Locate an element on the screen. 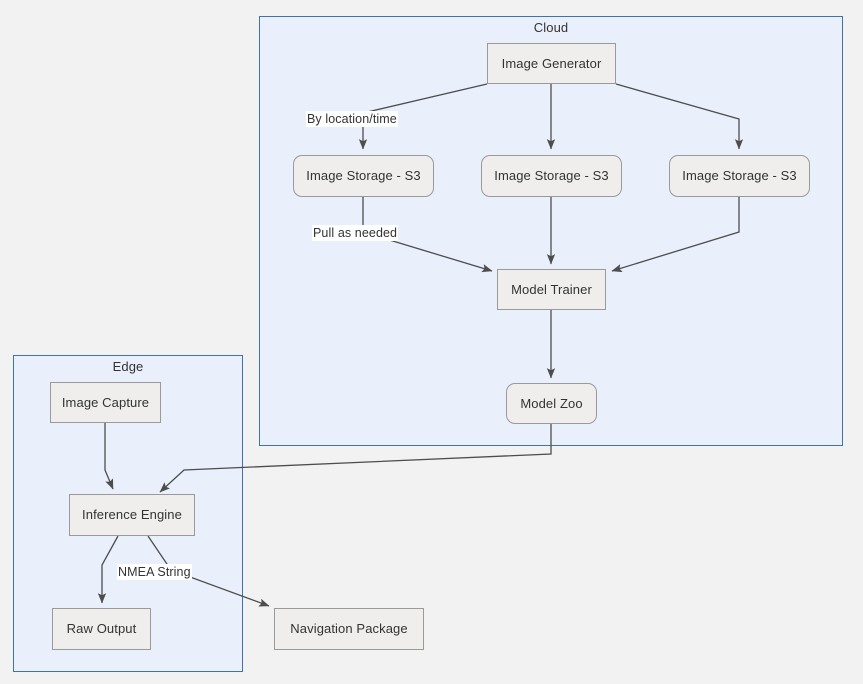  edge-label-nmea-string: NMEA String is located at coordinates (154, 572).